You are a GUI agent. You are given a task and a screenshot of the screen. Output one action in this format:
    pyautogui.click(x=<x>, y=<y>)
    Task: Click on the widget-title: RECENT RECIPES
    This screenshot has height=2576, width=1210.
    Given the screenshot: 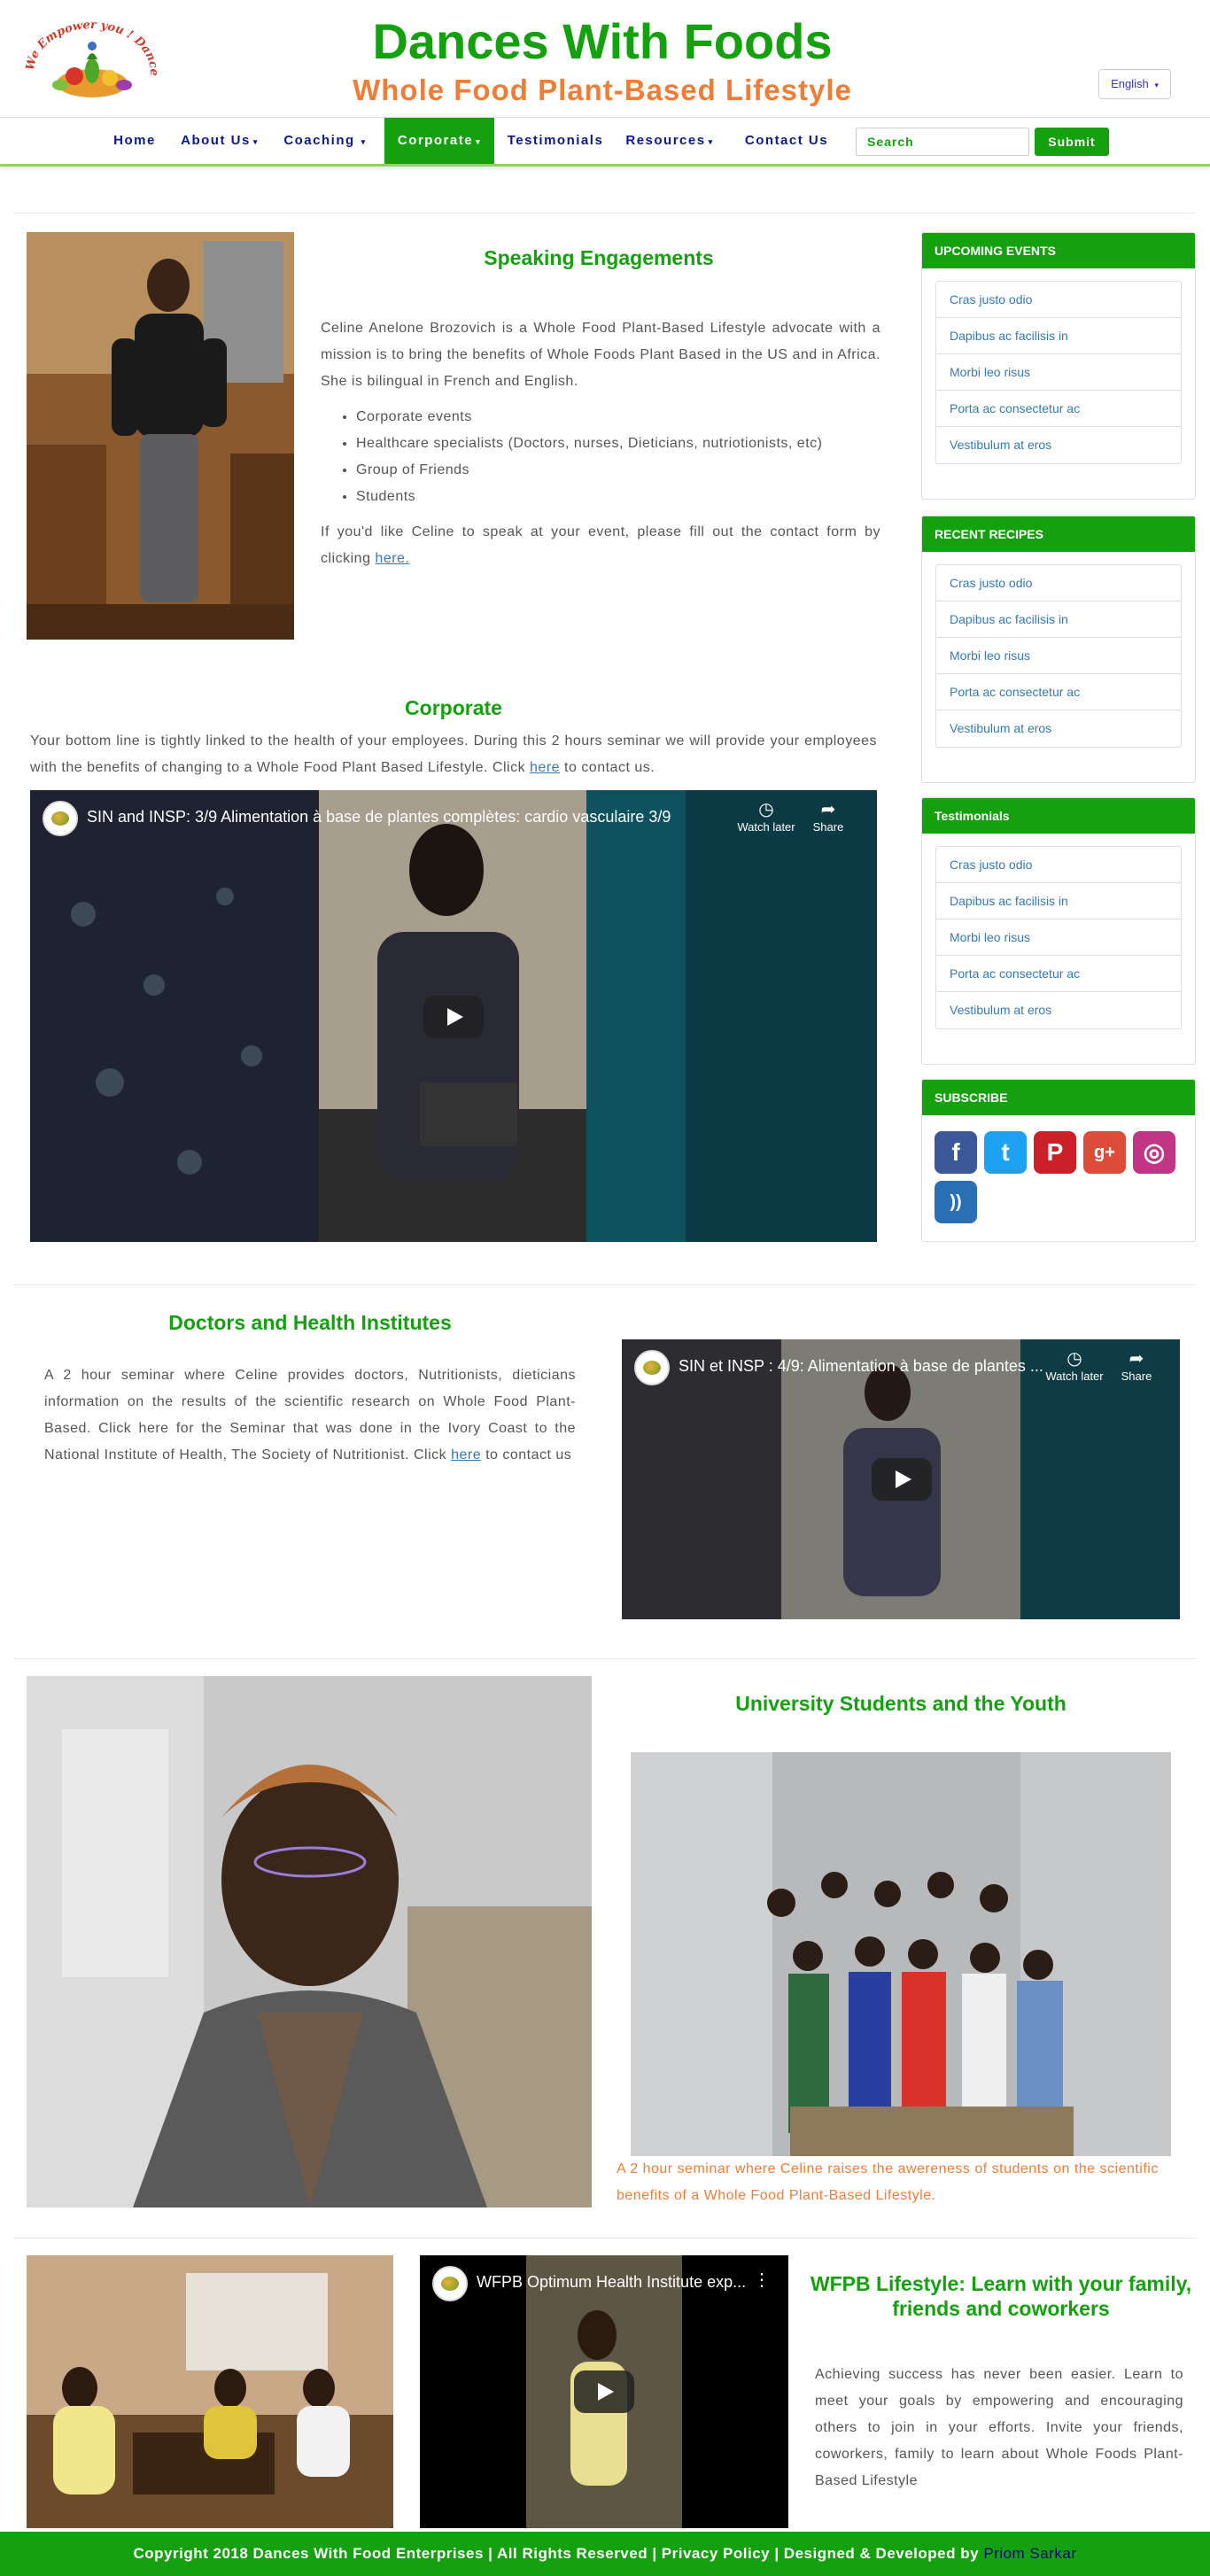 What is the action you would take?
    pyautogui.click(x=1059, y=534)
    